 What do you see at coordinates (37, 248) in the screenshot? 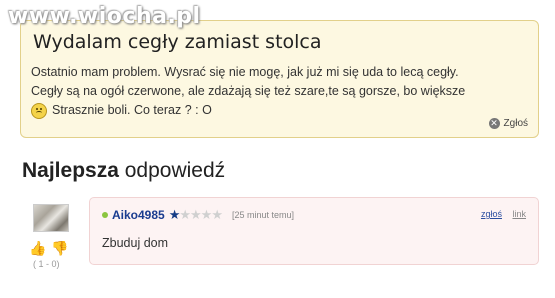
I see `thumbs-up-icon: 👍` at bounding box center [37, 248].